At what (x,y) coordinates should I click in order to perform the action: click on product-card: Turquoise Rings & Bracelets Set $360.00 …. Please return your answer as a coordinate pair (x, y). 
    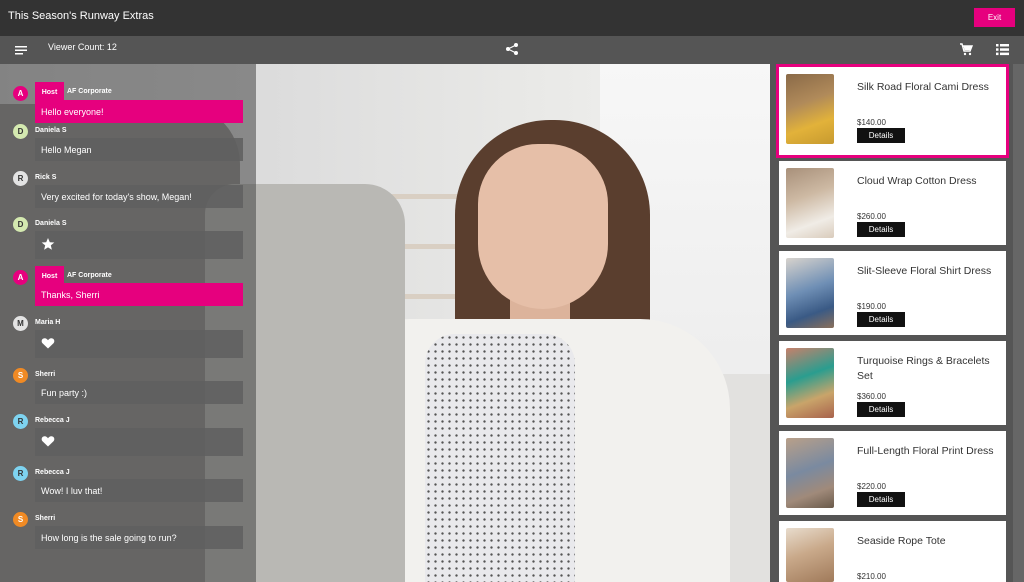
    Looking at the image, I should click on (892, 383).